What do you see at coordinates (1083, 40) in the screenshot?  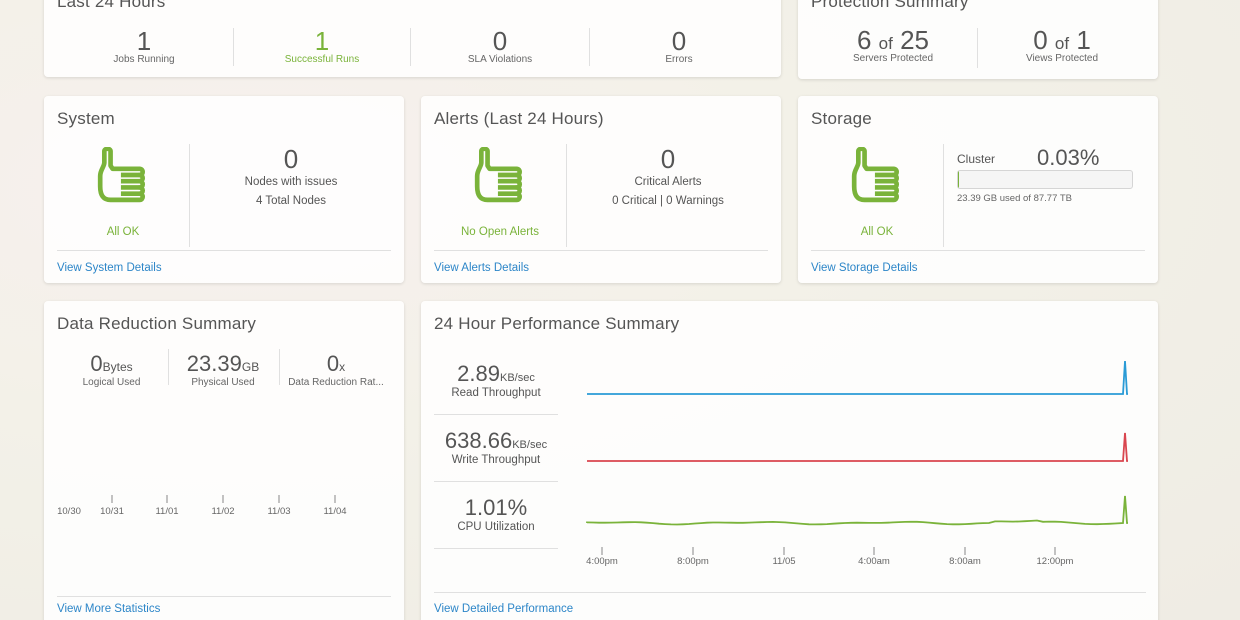 I see `views-total-count: 1` at bounding box center [1083, 40].